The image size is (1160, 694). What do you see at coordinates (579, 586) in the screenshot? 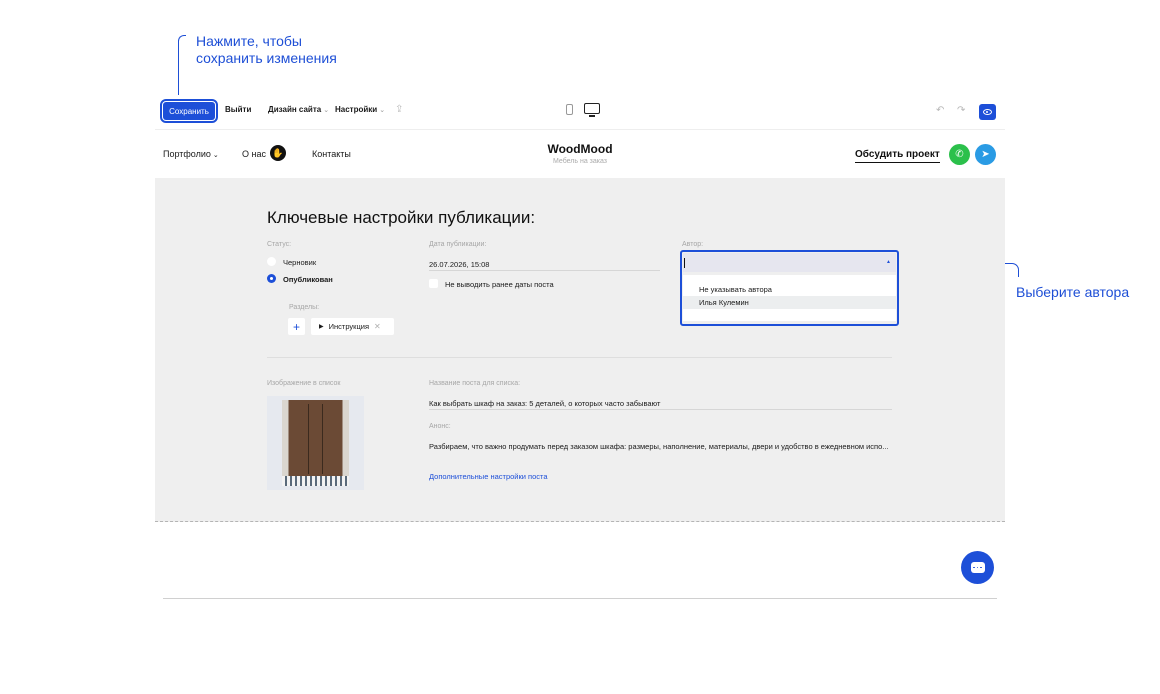
I see `content-card` at bounding box center [579, 586].